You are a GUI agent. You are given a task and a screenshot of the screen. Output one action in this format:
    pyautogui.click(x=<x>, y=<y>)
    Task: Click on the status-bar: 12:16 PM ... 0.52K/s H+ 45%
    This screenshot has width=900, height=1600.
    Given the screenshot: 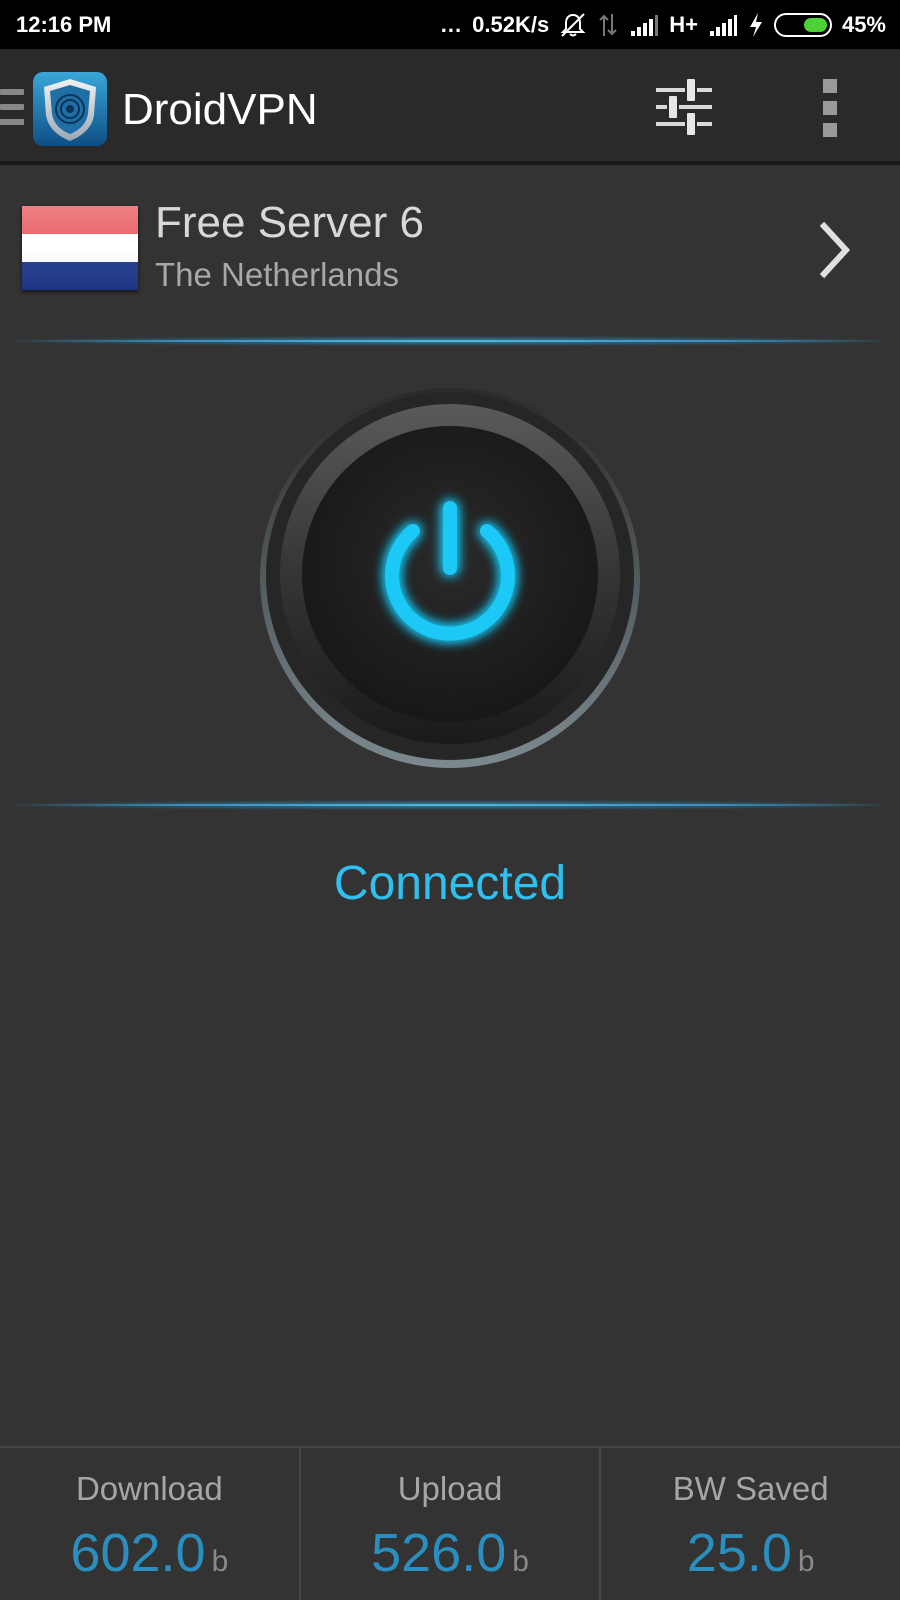 What is the action you would take?
    pyautogui.click(x=450, y=24)
    